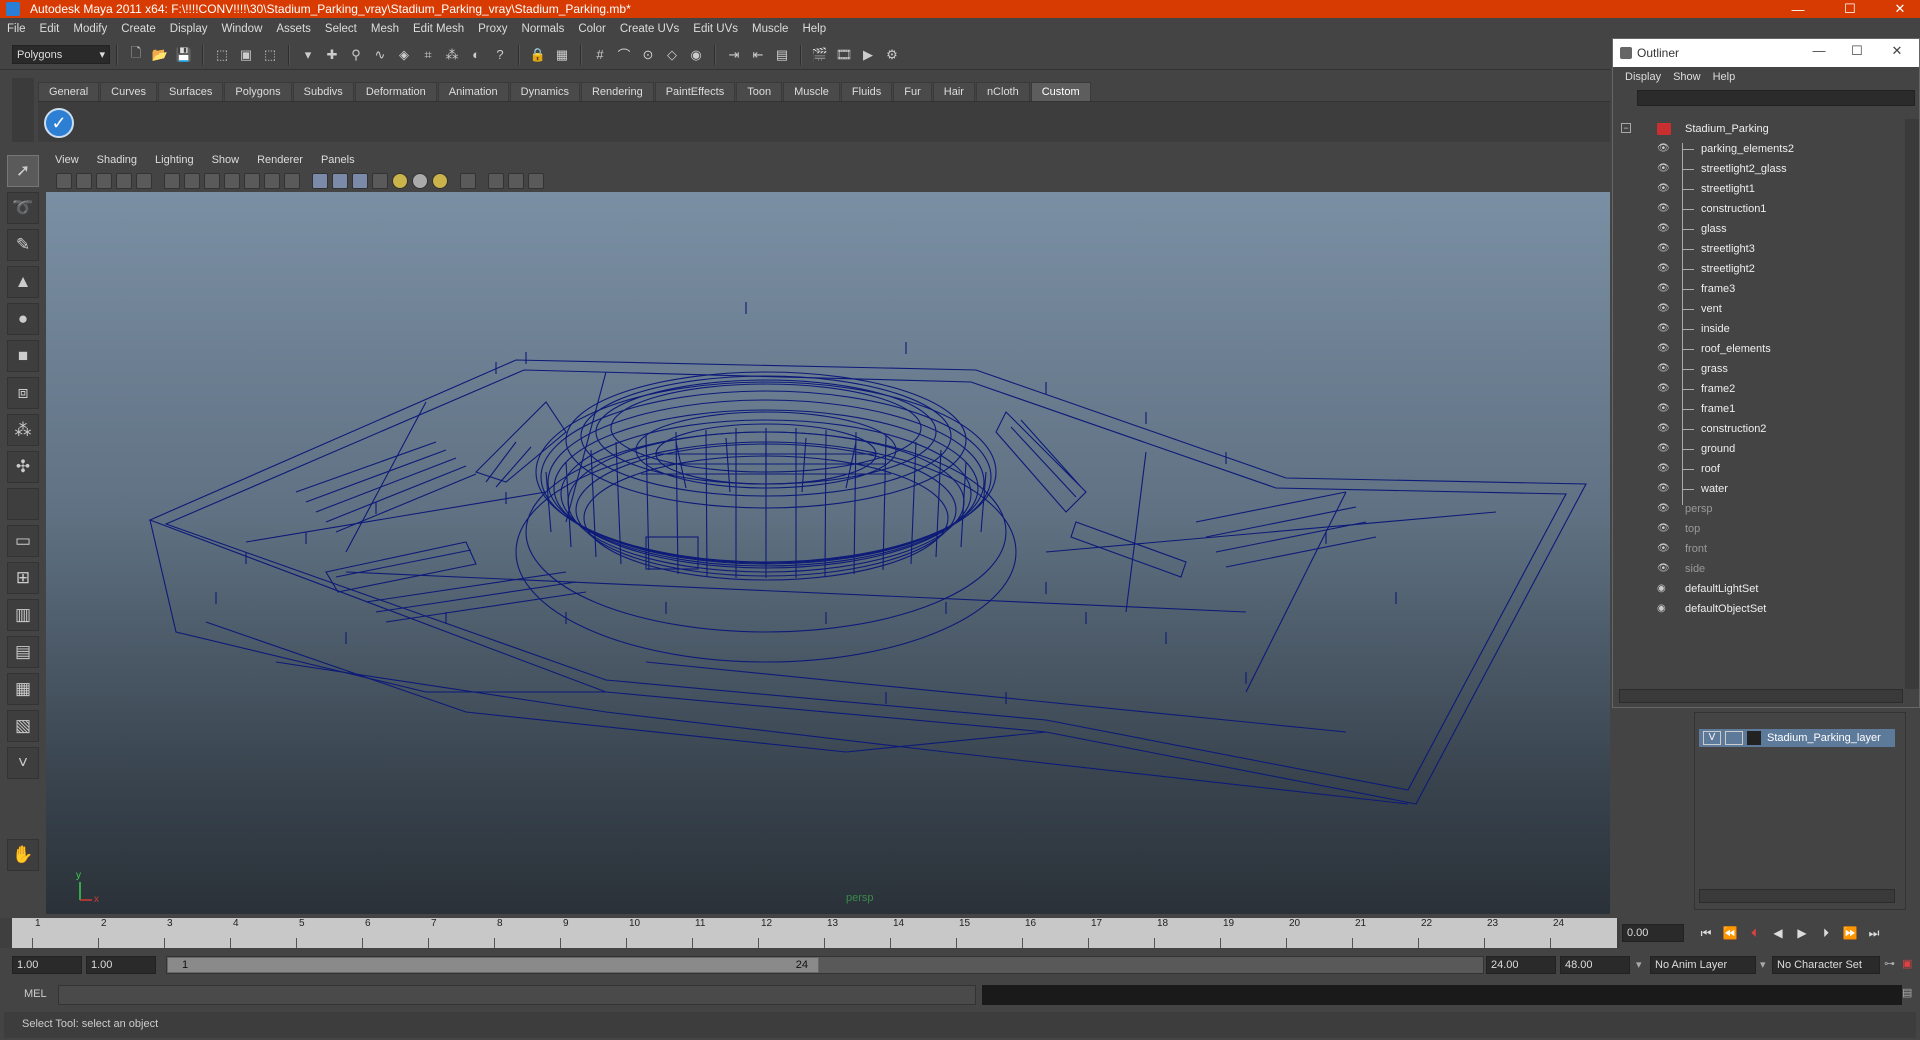 Image resolution: width=1920 pixels, height=1040 pixels. I want to click on outliner-camera-item: 👁 persp, so click(1759, 509).